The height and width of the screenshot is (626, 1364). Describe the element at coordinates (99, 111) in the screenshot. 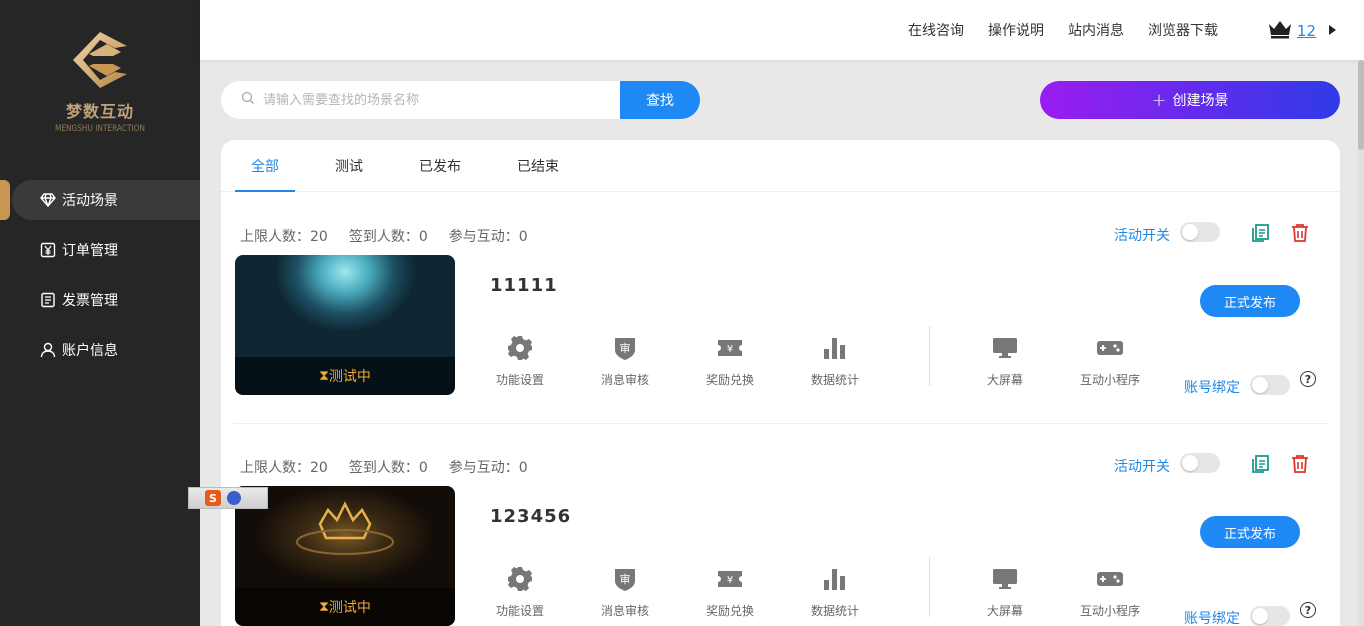

I see `brand-name: 梦数互动` at that location.